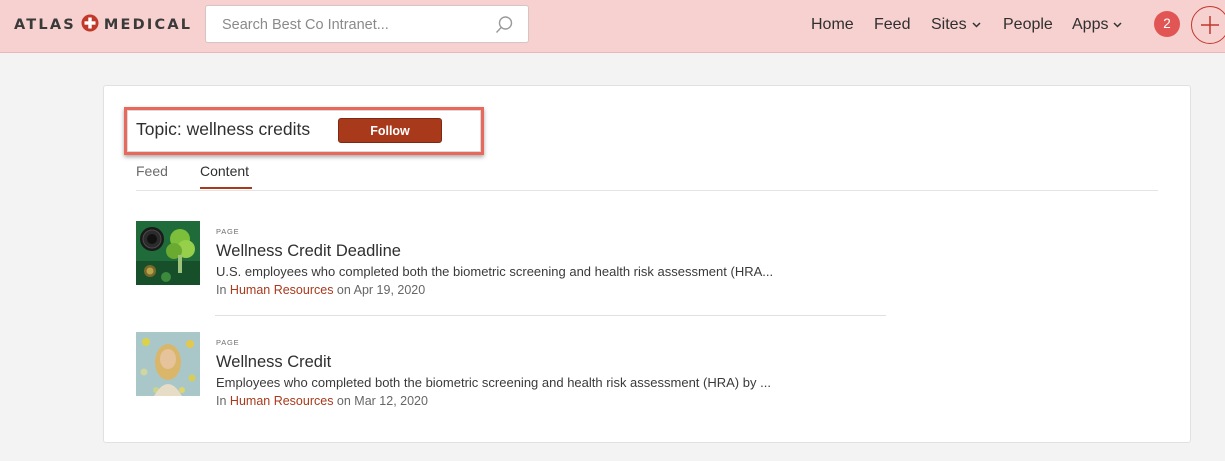 The image size is (1225, 461). What do you see at coordinates (148, 25) in the screenshot?
I see `logo-text-right: MEDICAL` at bounding box center [148, 25].